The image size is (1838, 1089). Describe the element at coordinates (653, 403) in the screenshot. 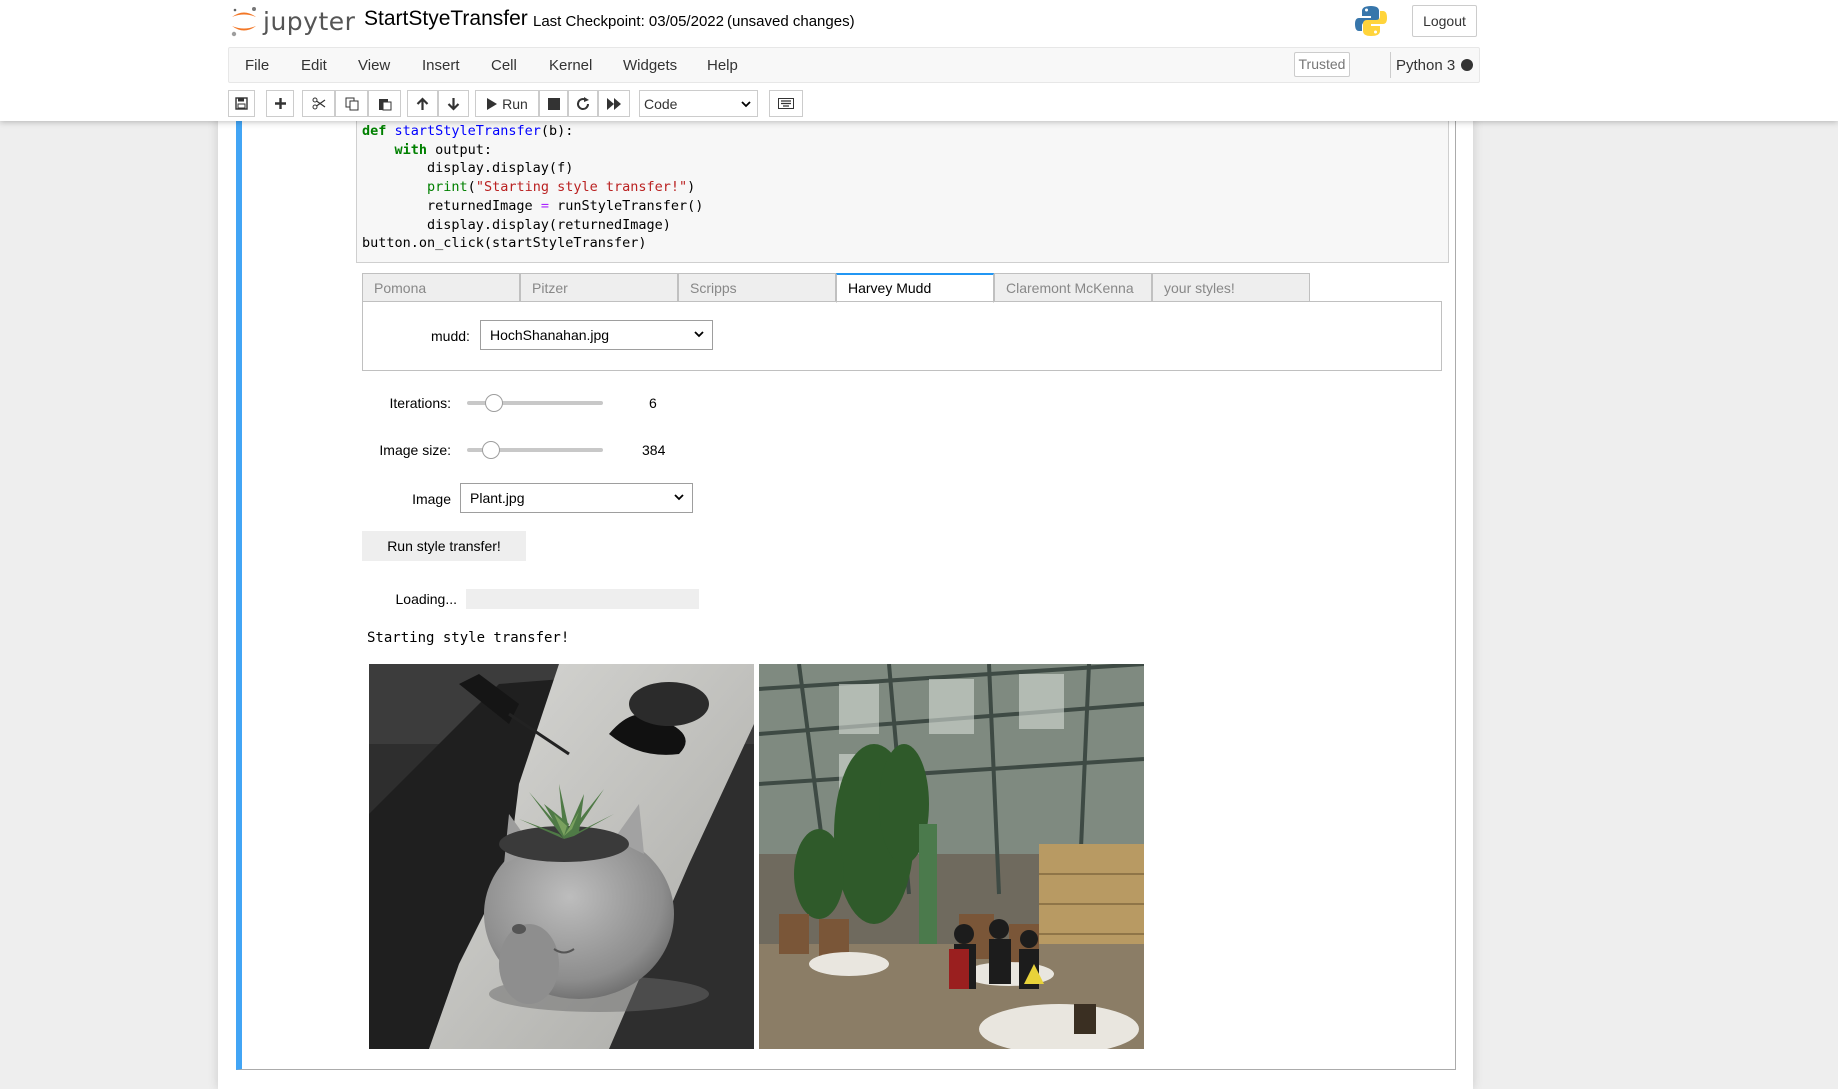

I see `iterations-readout: 6` at that location.